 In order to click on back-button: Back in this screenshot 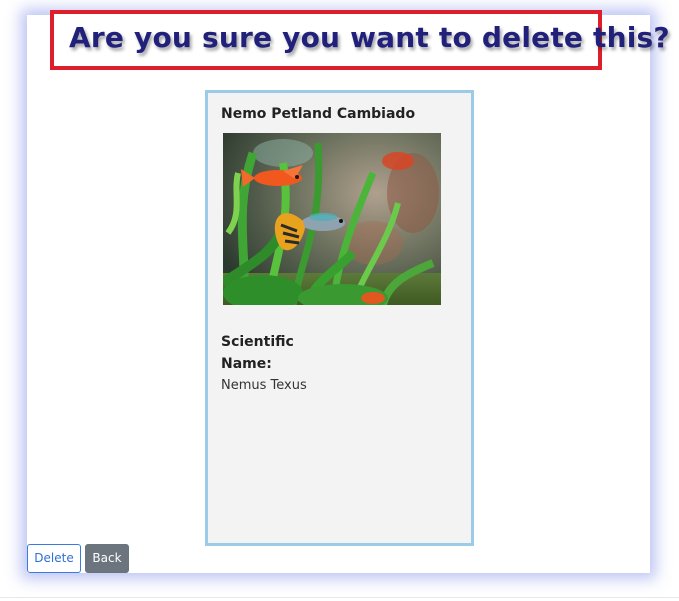, I will do `click(107, 558)`.